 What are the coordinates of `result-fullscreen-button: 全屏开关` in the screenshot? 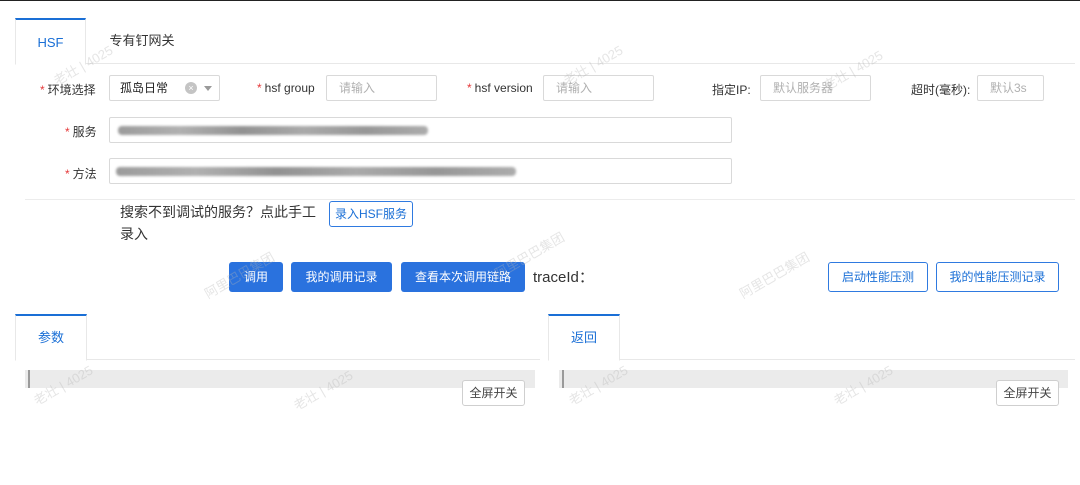 It's located at (1027, 393).